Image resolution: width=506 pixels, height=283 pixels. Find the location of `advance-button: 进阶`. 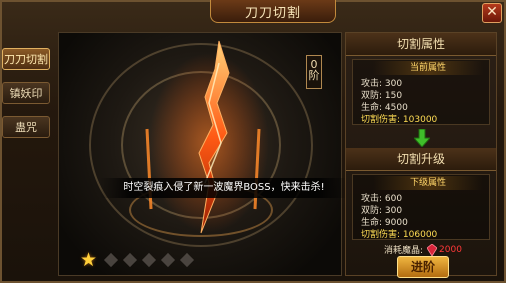

advance-button: 进阶 is located at coordinates (423, 267).